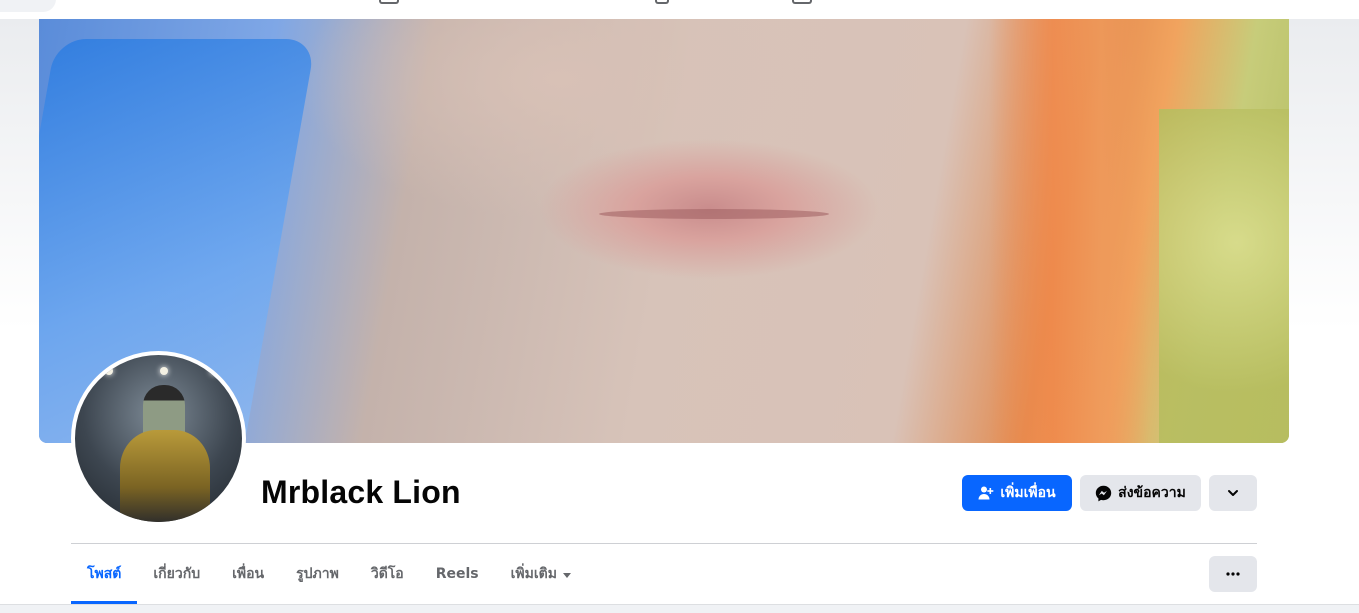  Describe the element at coordinates (1152, 493) in the screenshot. I see `message-label: ส่งข้อความ` at that location.